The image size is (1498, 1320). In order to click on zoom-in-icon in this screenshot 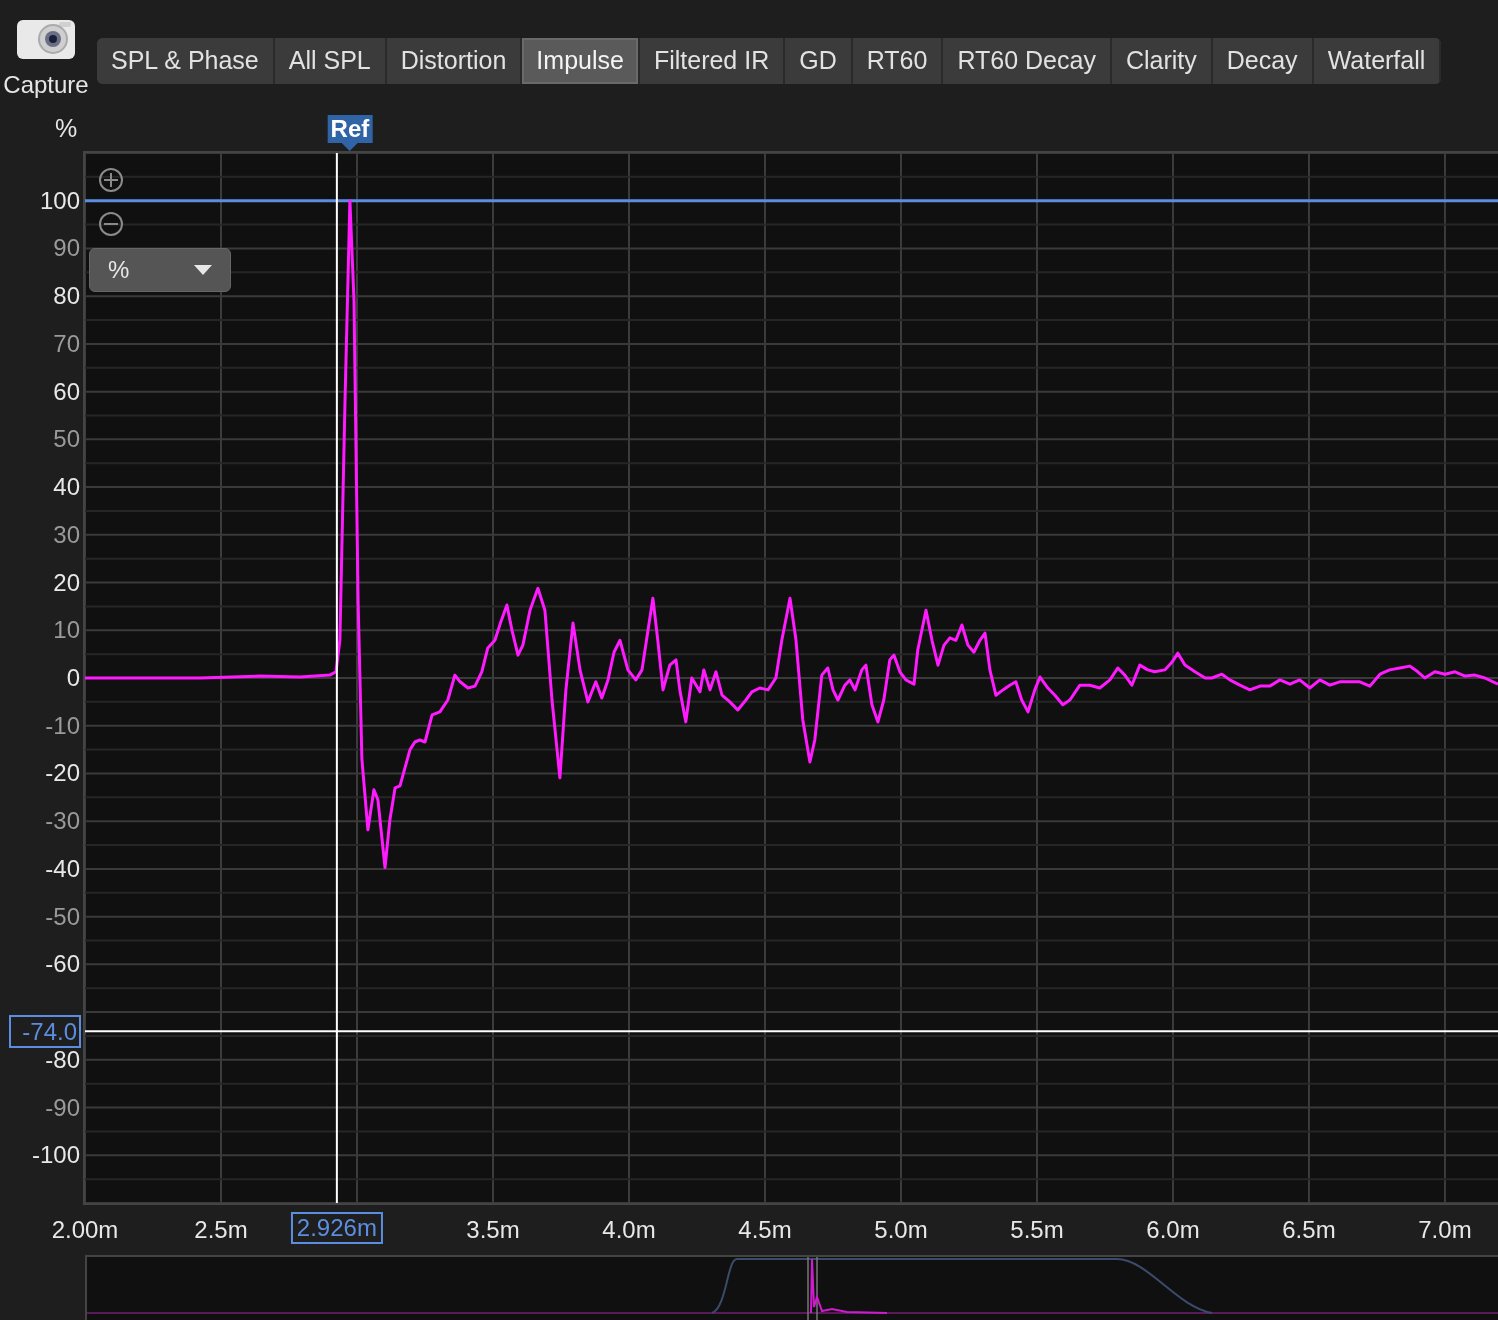, I will do `click(111, 180)`.